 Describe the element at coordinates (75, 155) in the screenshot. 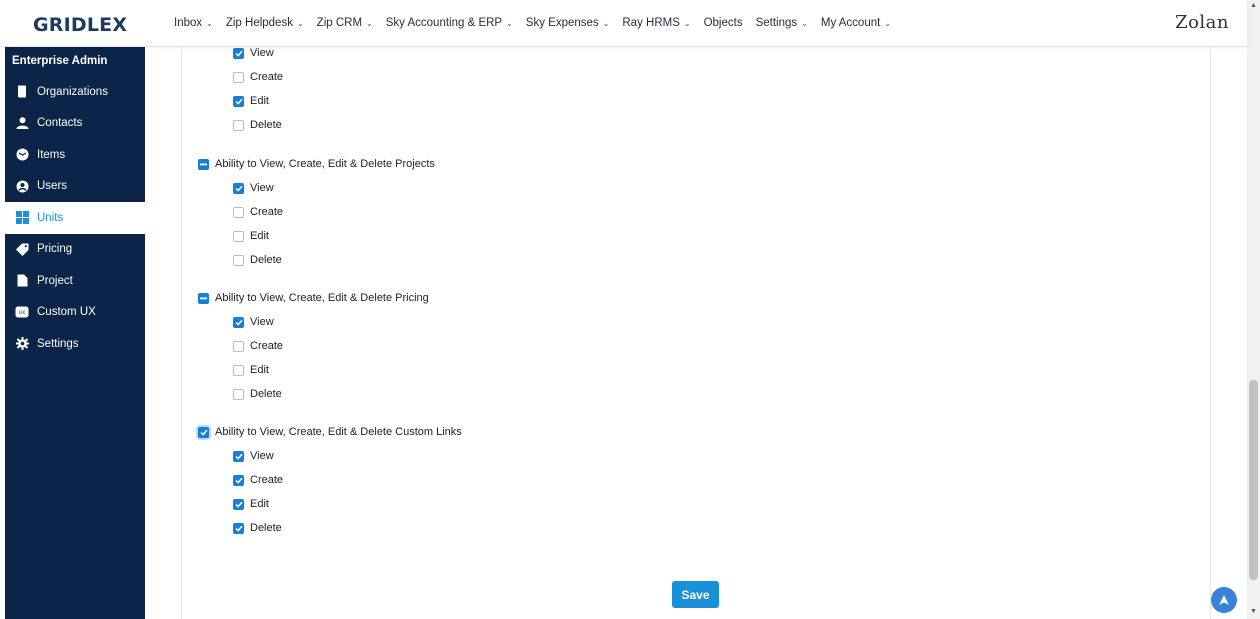

I see `sidebar-item-items: Items` at that location.